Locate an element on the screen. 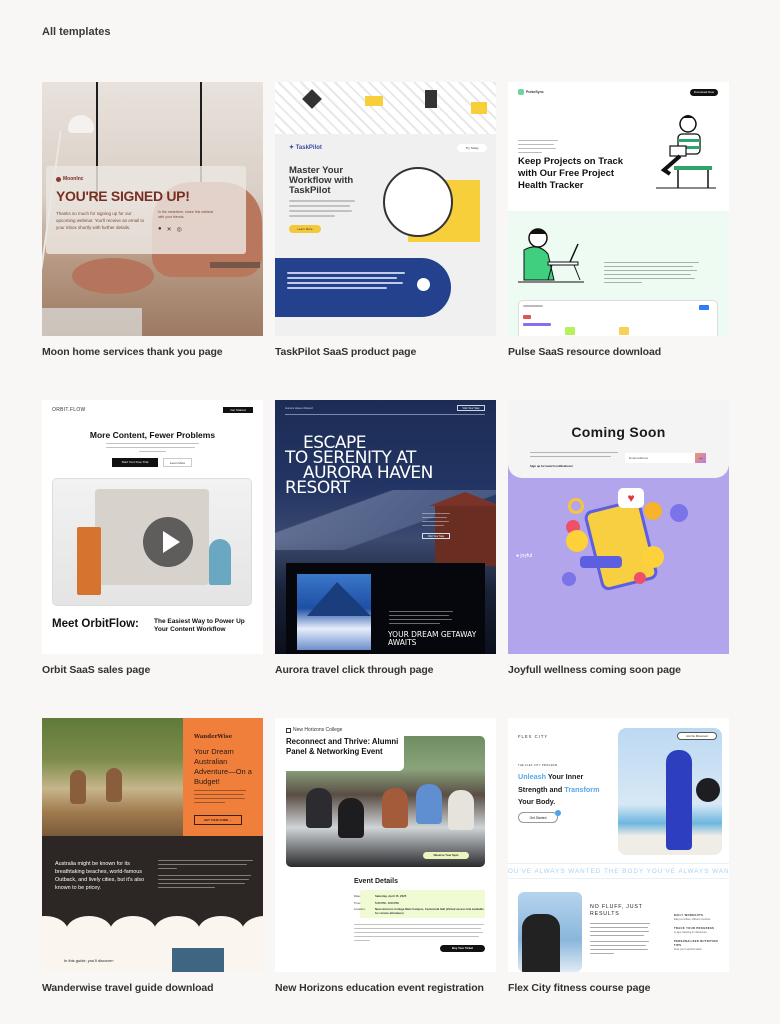  detail-value: Saturday, April 15, 2025 is located at coordinates (391, 896).